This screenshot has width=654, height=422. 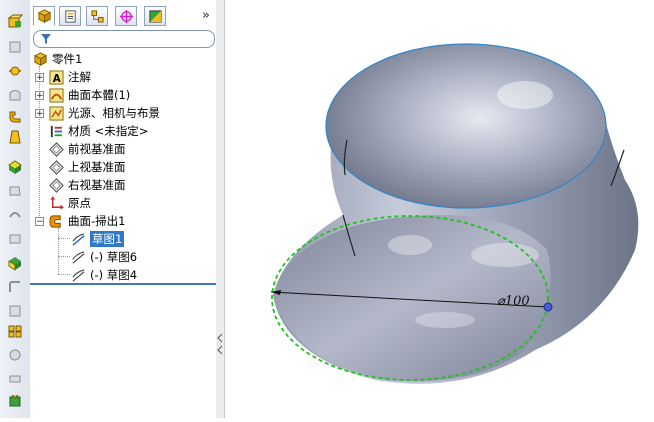 What do you see at coordinates (97, 16) in the screenshot?
I see `configuration-manager-tab` at bounding box center [97, 16].